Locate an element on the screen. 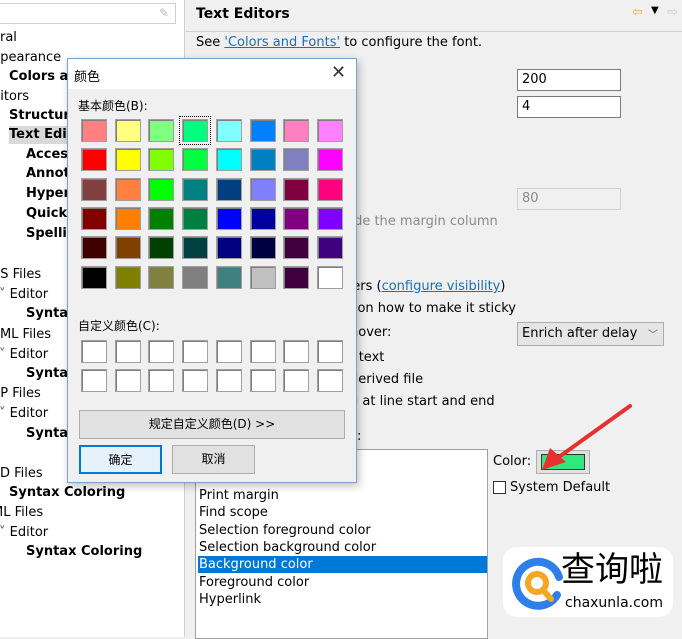 This screenshot has height=639, width=682. colors-and-fonts-link: 'Colors and Fonts' is located at coordinates (282, 42).